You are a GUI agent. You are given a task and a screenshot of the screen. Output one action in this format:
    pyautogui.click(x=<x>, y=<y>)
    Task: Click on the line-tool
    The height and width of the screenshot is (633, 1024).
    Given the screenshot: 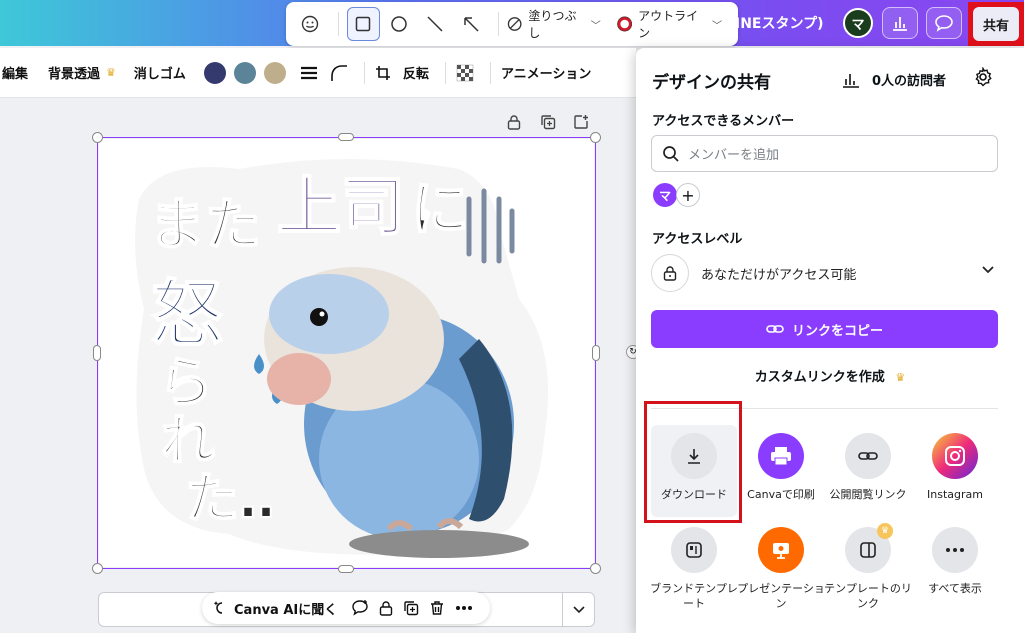 What is the action you would take?
    pyautogui.click(x=434, y=24)
    